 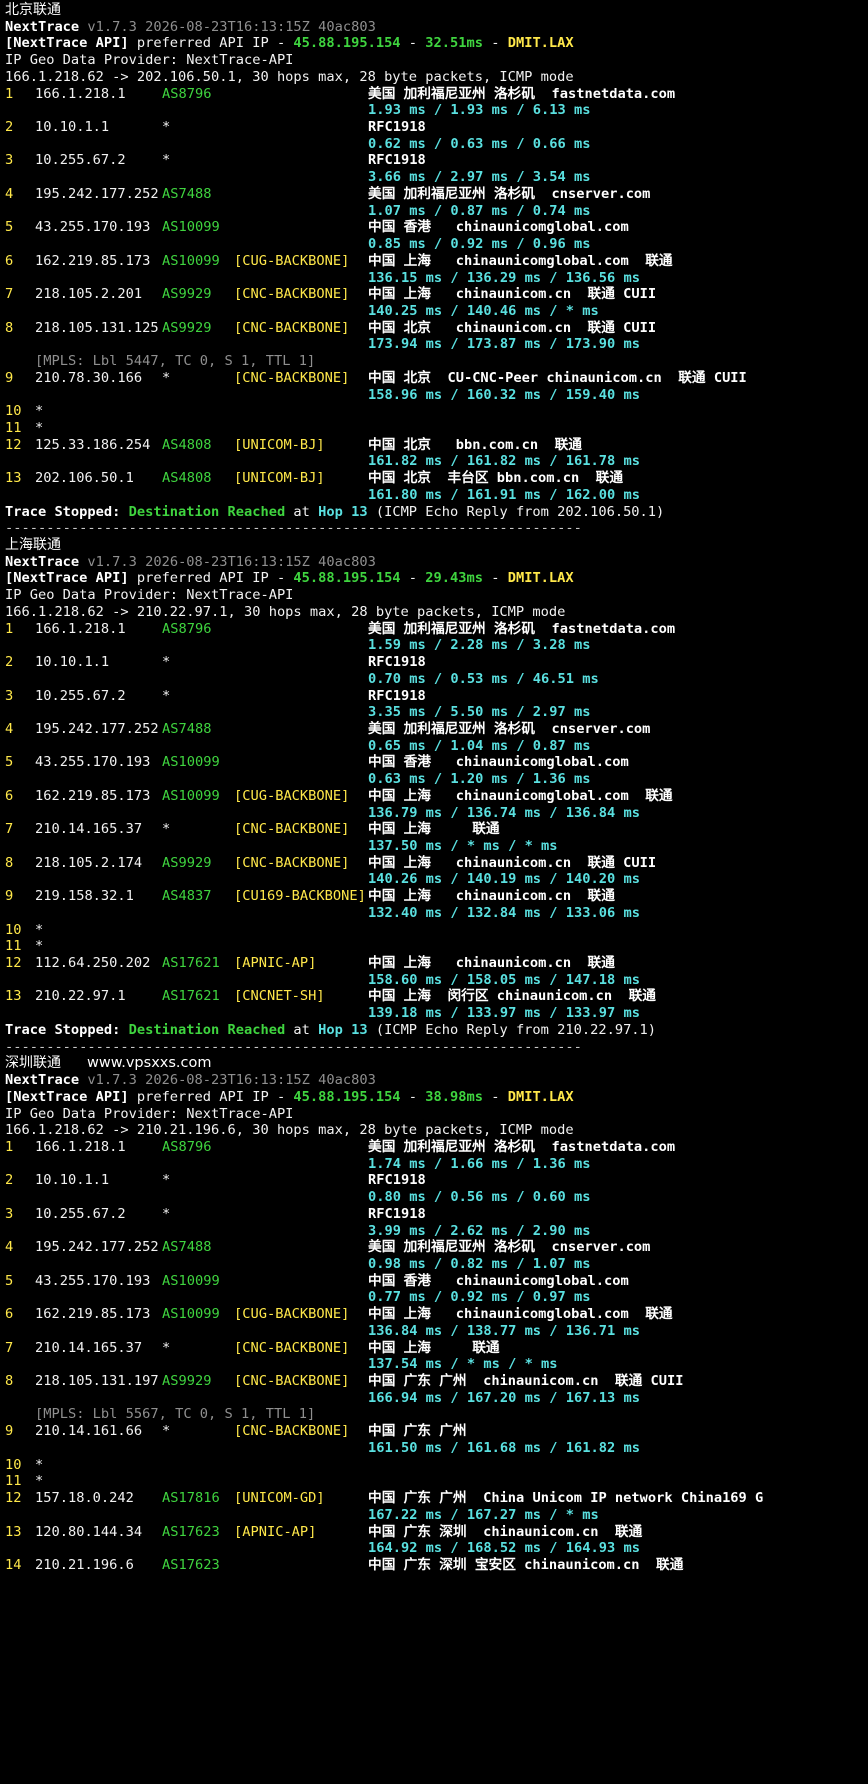 I want to click on hop-ip: 202.106.50.1, so click(x=84, y=478).